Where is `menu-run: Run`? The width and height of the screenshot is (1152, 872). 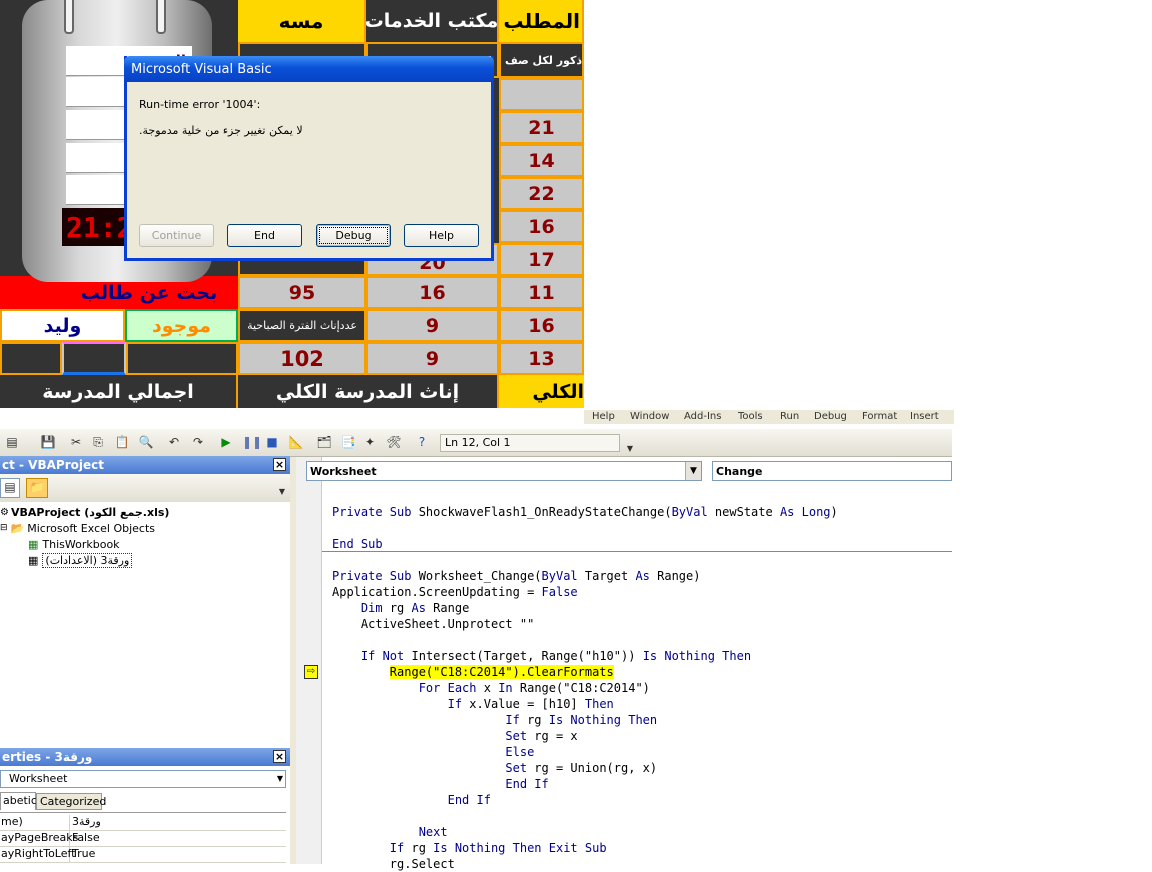 menu-run: Run is located at coordinates (789, 416).